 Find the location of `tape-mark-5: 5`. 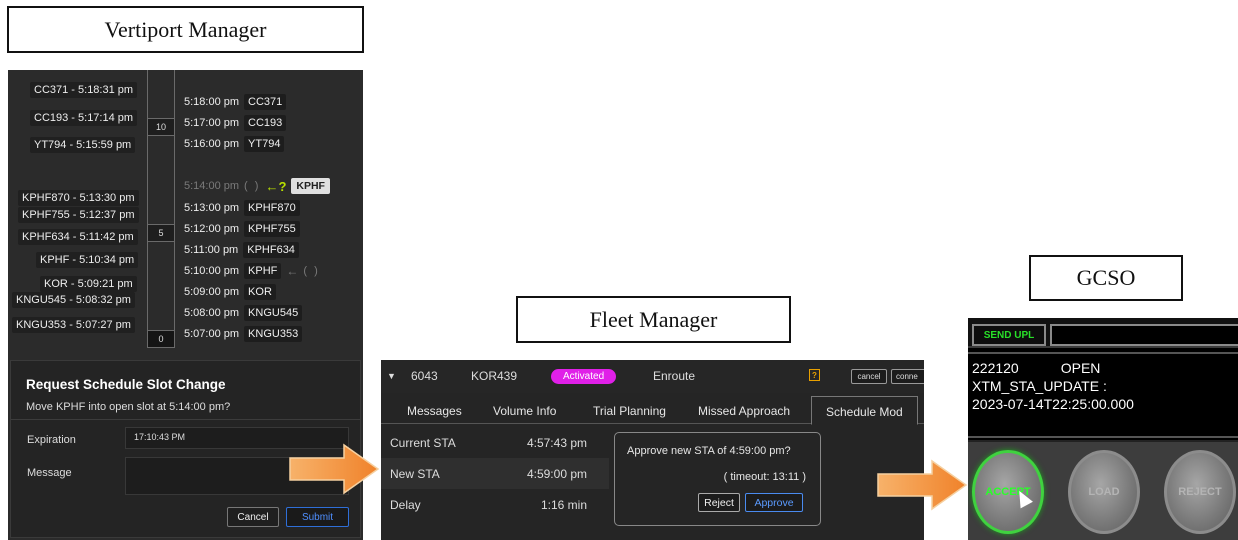

tape-mark-5: 5 is located at coordinates (161, 233).